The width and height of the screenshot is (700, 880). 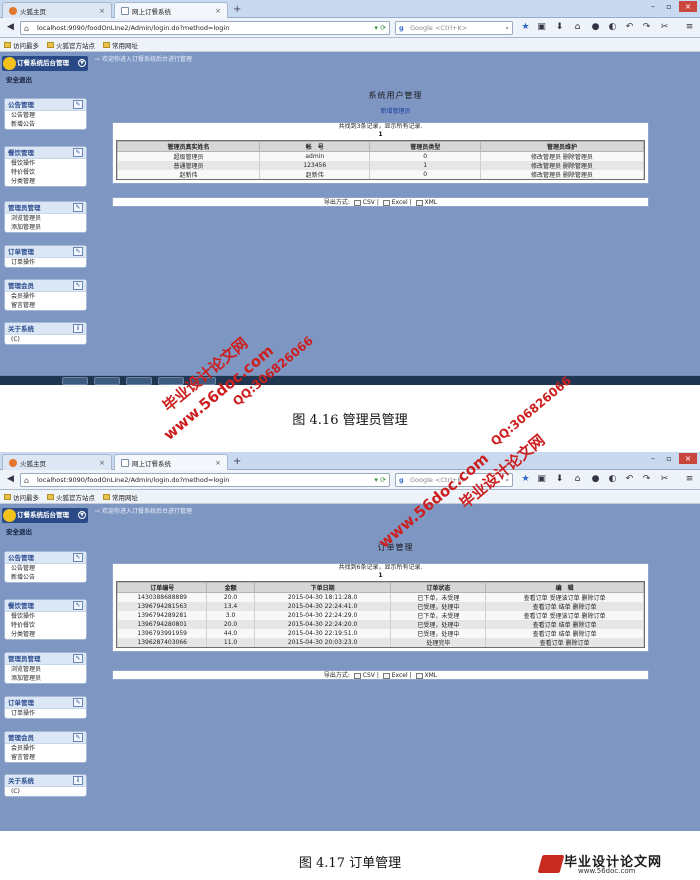 What do you see at coordinates (45, 568) in the screenshot?
I see `menu-item-notice-manage: 公告管理` at bounding box center [45, 568].